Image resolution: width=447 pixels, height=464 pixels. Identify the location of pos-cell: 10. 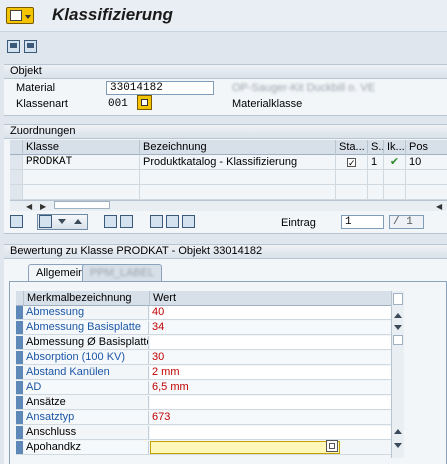
(426, 162).